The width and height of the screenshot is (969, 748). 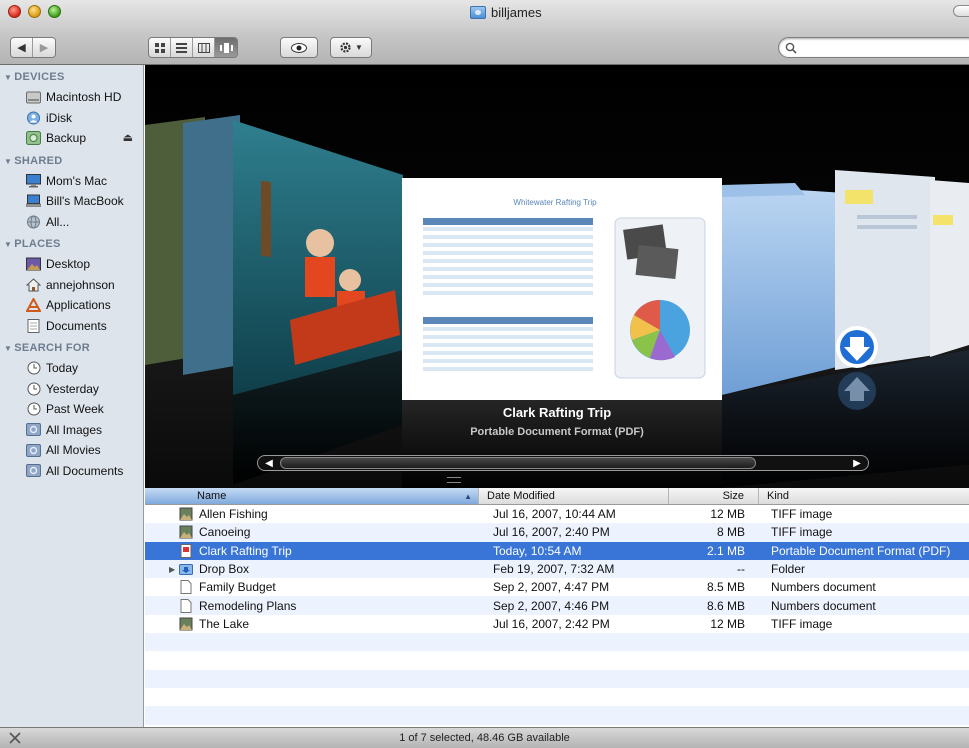 I want to click on scroll-left-arrow-icon: ◀, so click(x=269, y=463).